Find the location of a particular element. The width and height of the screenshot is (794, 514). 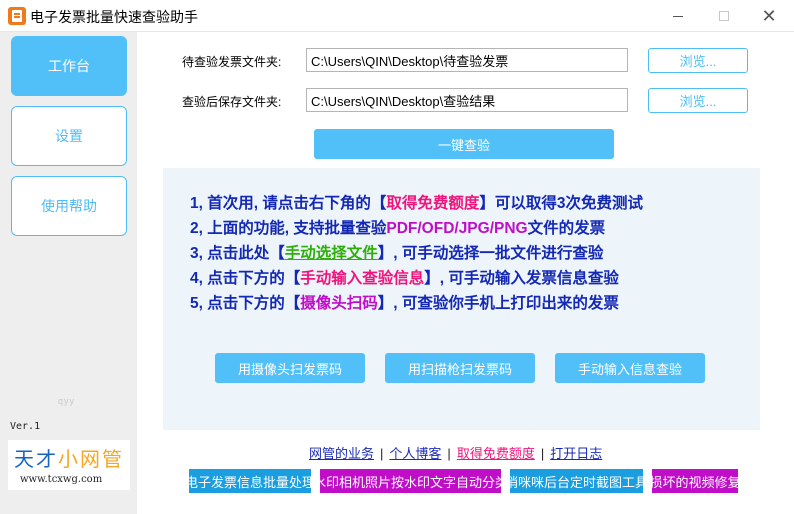

one-click-check-button: 一键查验 is located at coordinates (464, 144).